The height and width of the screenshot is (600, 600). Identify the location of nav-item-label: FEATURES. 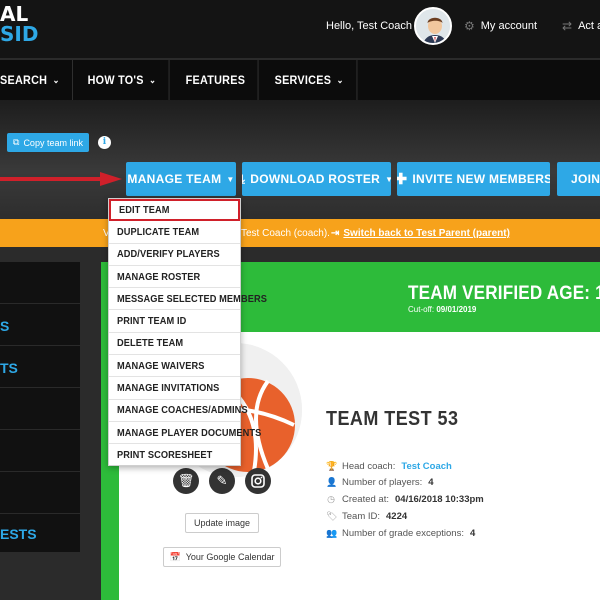
(215, 80).